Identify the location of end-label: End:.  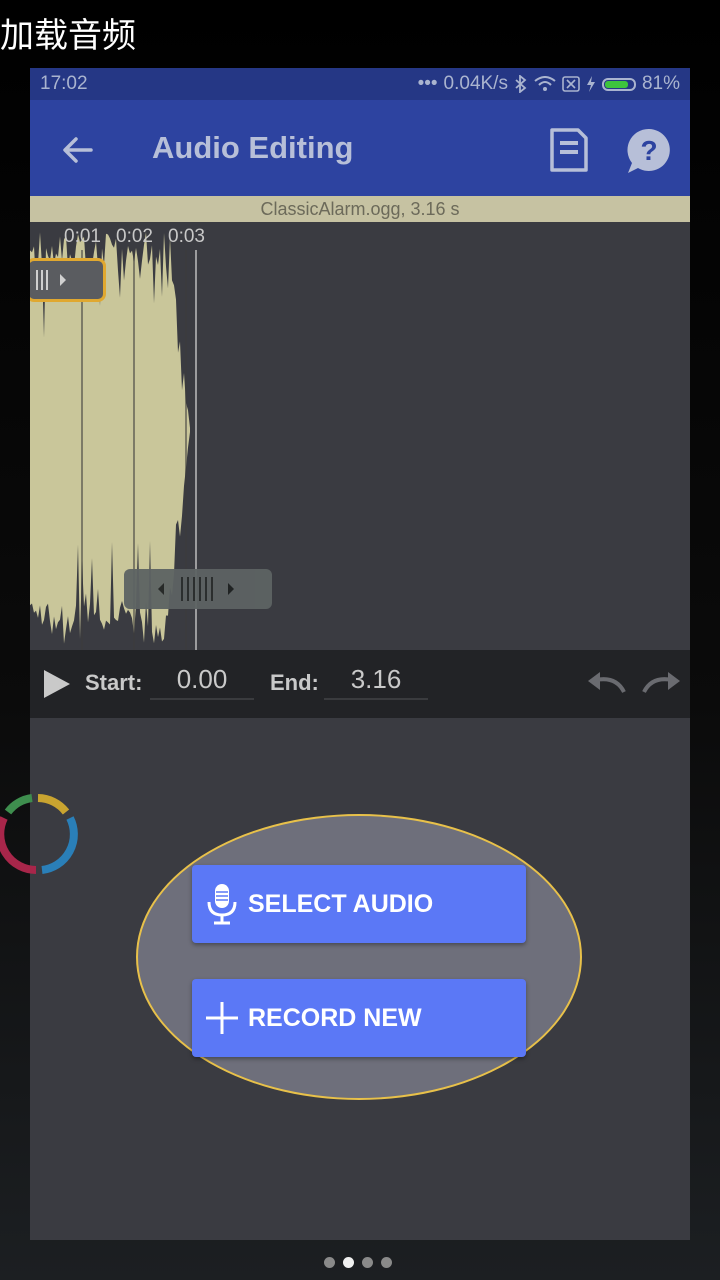
(294, 682).